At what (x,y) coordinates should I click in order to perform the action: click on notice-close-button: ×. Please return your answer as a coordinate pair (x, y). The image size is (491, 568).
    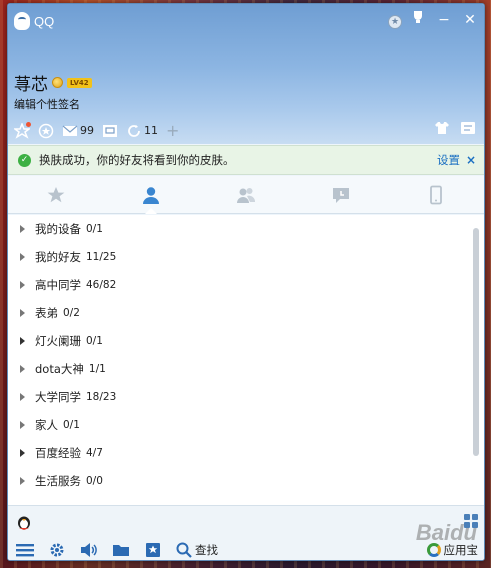
    Looking at the image, I should click on (471, 160).